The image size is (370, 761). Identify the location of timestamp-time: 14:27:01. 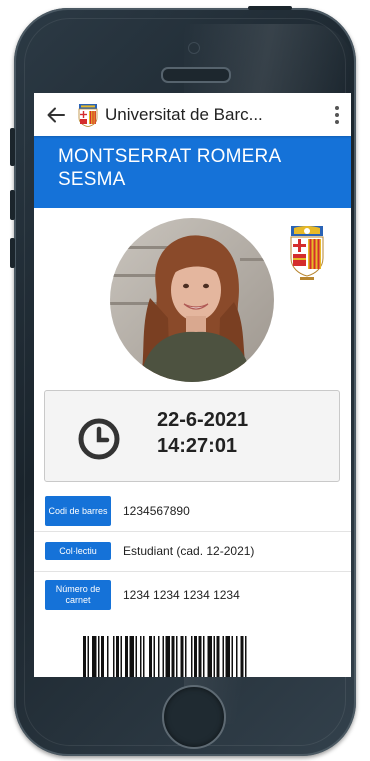
(197, 446).